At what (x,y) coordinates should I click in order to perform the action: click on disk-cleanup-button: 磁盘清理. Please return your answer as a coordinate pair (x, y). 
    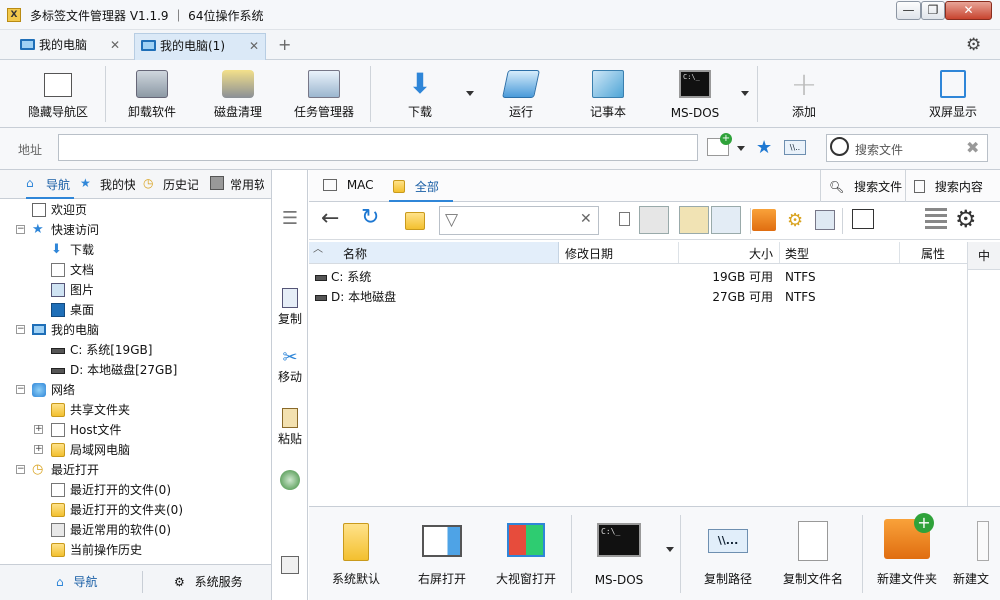
    Looking at the image, I should click on (238, 94).